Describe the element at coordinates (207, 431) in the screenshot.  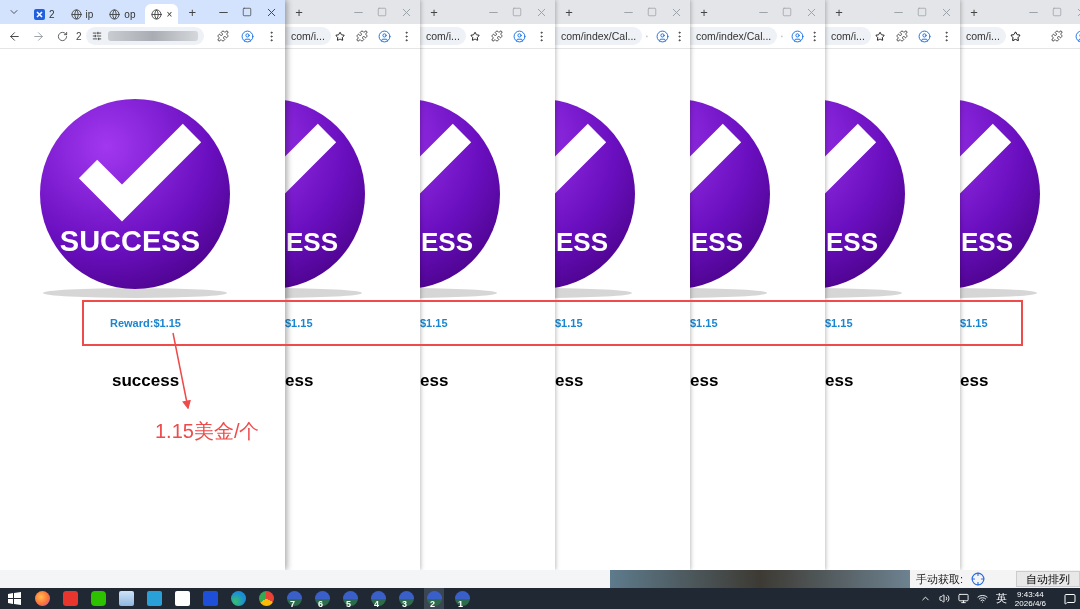
I see `annotation-note: 1.15美金/个` at that location.